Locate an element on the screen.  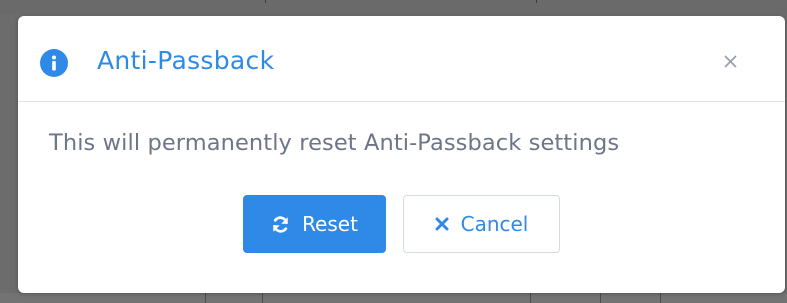
refresh-icon is located at coordinates (280, 224).